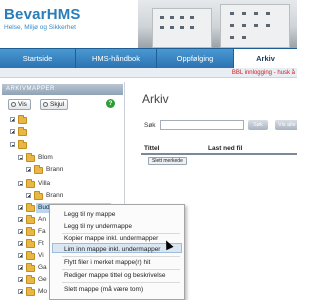  I want to click on logo-subtitle: Helse, Miljø og Sikkerhet, so click(40, 27).